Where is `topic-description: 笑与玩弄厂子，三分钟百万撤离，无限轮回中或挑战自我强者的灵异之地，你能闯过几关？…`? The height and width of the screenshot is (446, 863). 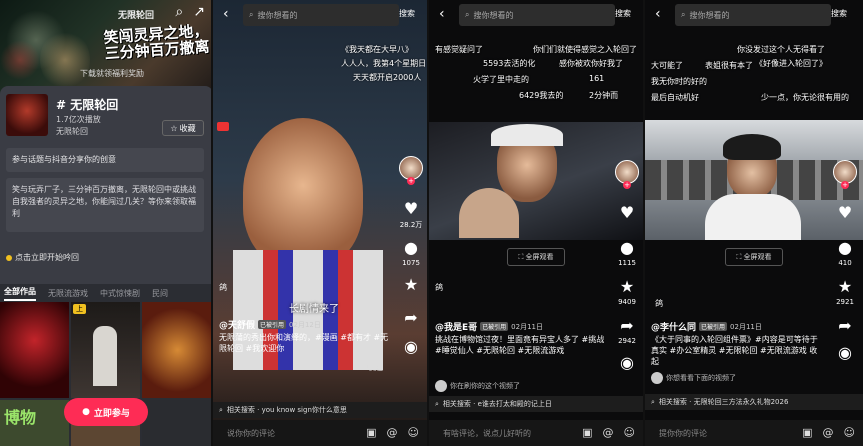
topic-description: 笑与玩弄厂子，三分钟百万撤离，无限轮回中或挑战自我强者的灵异之地，你能闯过几关？… is located at coordinates (105, 205).